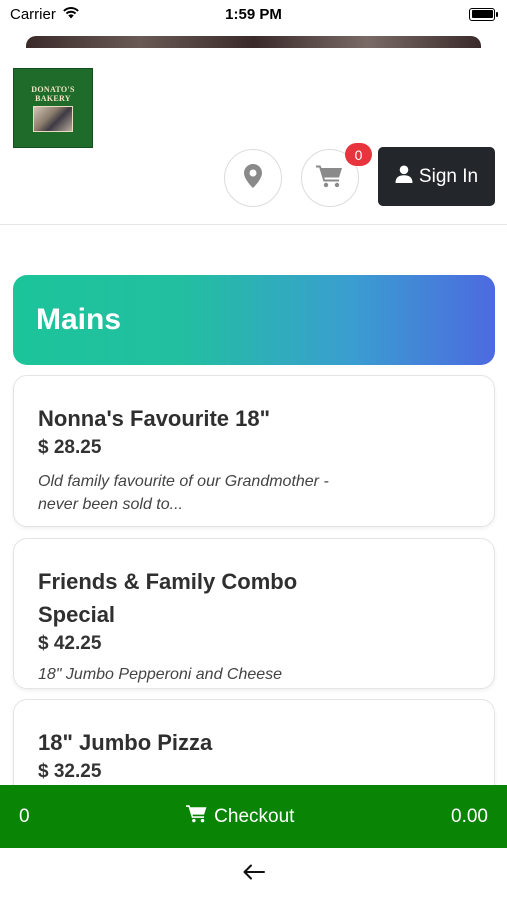 Image resolution: width=507 pixels, height=900 pixels. What do you see at coordinates (253, 14) in the screenshot?
I see `status-bar: Carrier 1:59 PM` at bounding box center [253, 14].